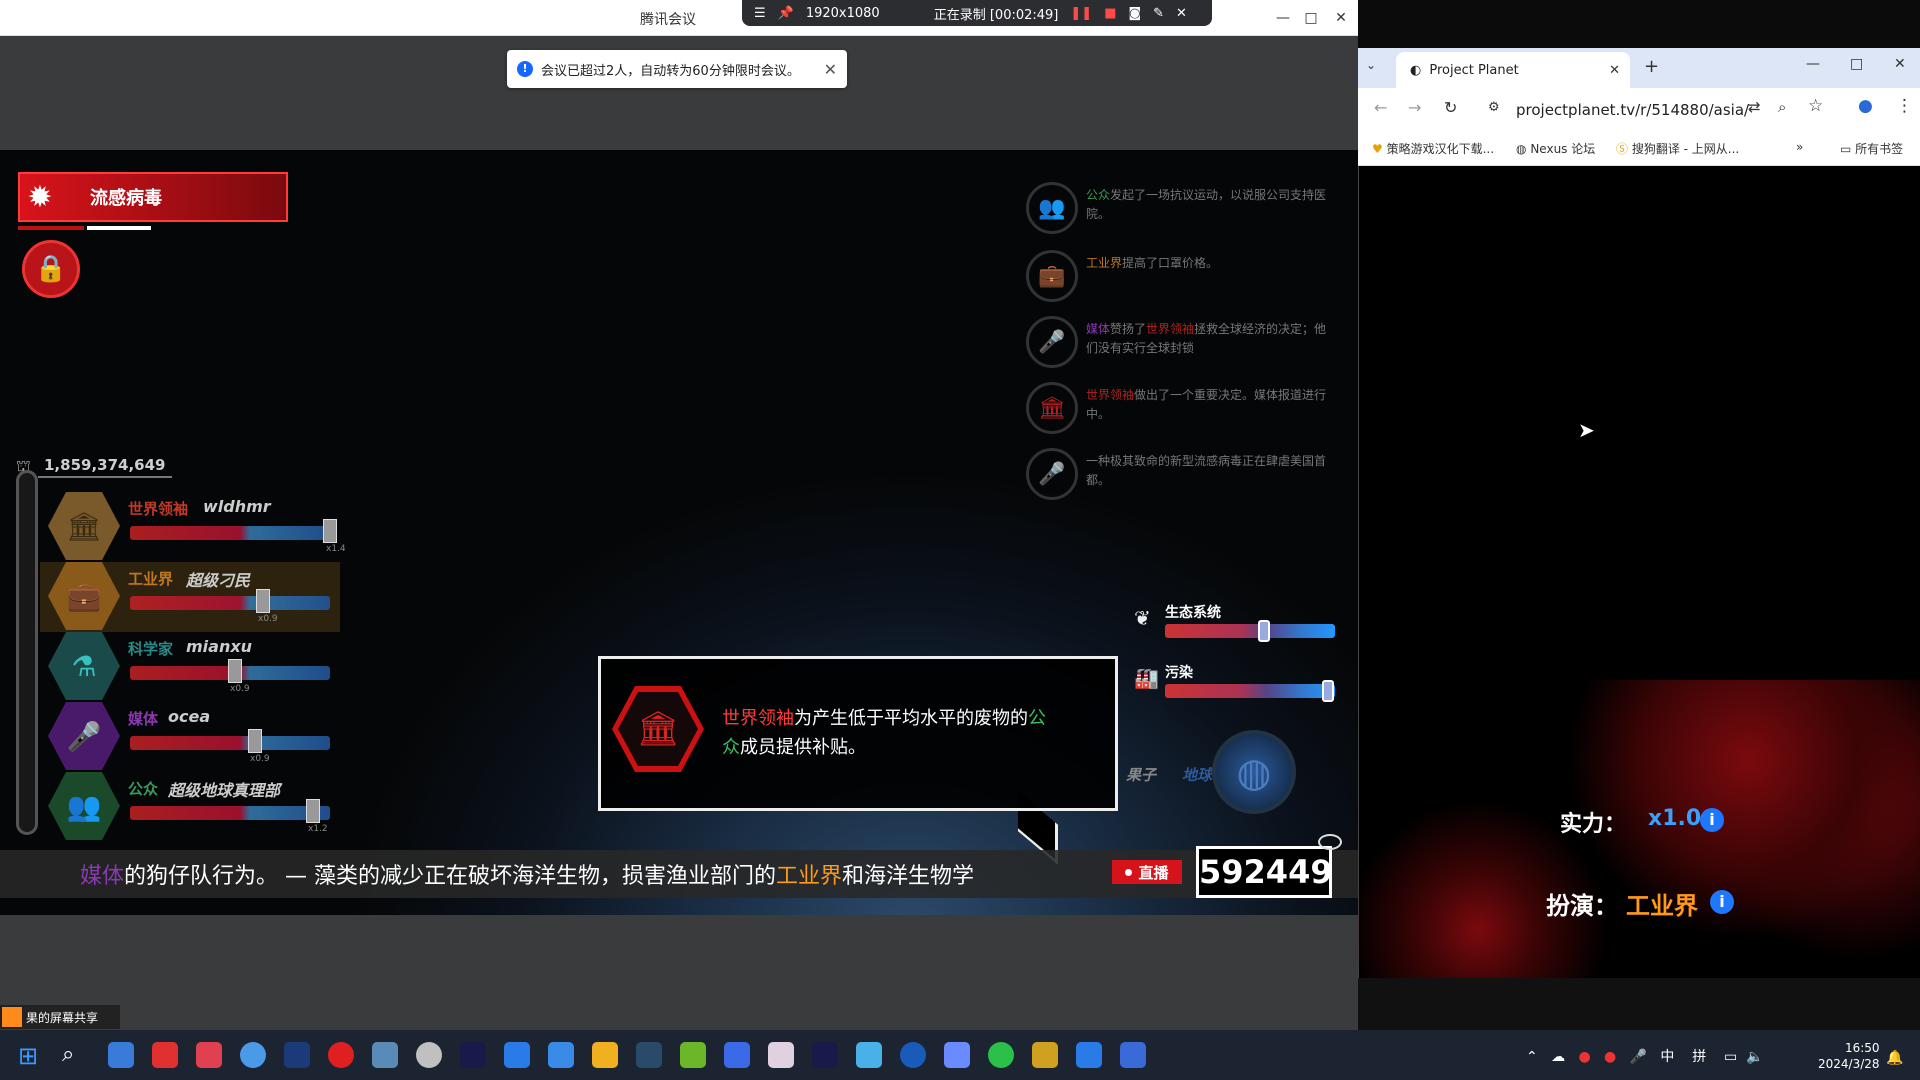  What do you see at coordinates (1754, 1057) in the screenshot?
I see `volume-icon: 🔈` at bounding box center [1754, 1057].